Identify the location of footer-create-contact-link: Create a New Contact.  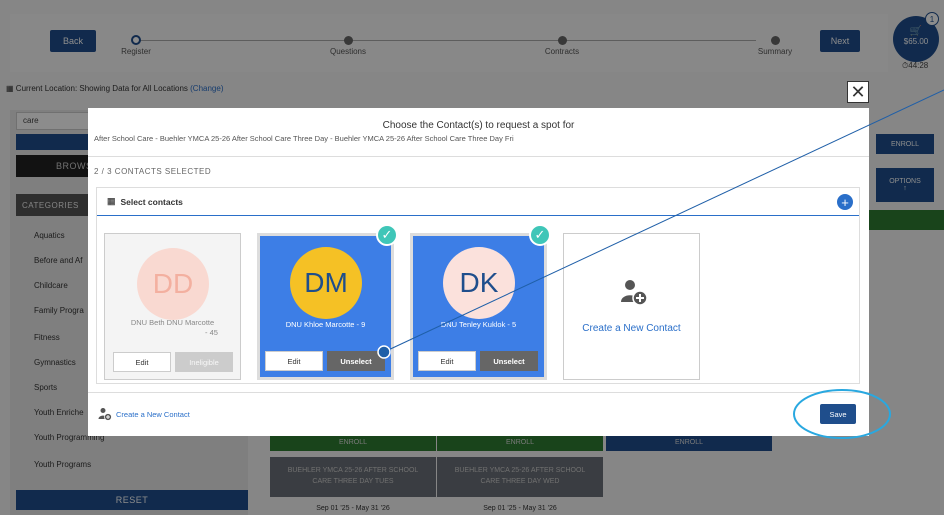
(144, 414).